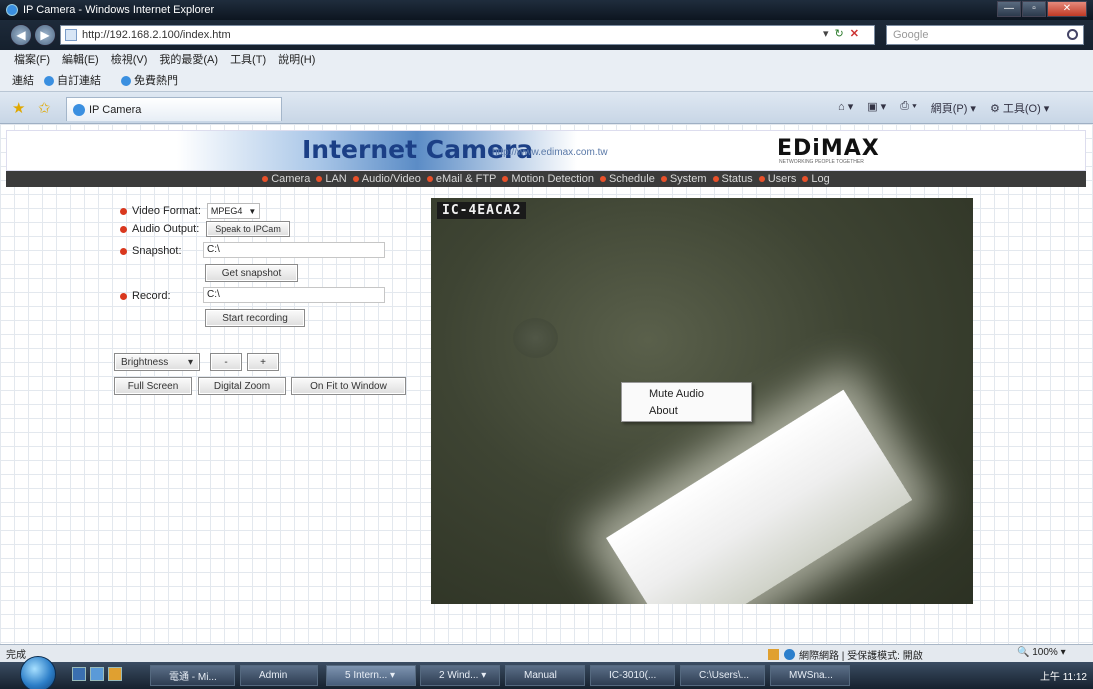 The image size is (1093, 689). Describe the element at coordinates (252, 211) in the screenshot. I see `chevron-down-icon: ▼` at that location.